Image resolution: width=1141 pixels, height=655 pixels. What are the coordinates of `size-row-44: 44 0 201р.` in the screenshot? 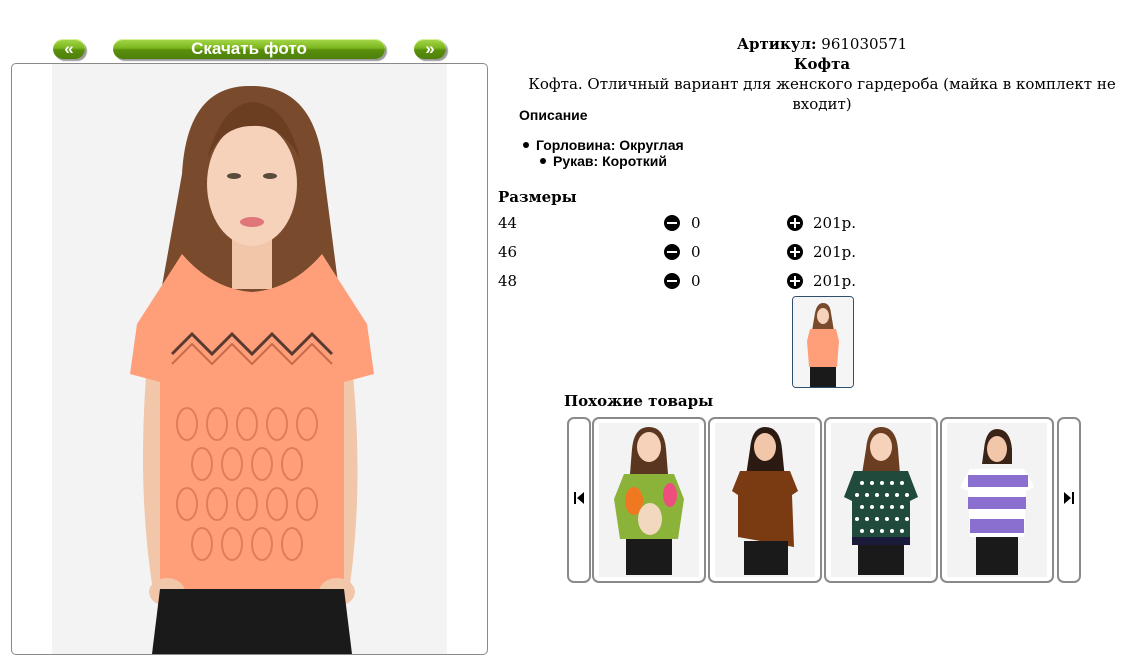 It's located at (698, 224).